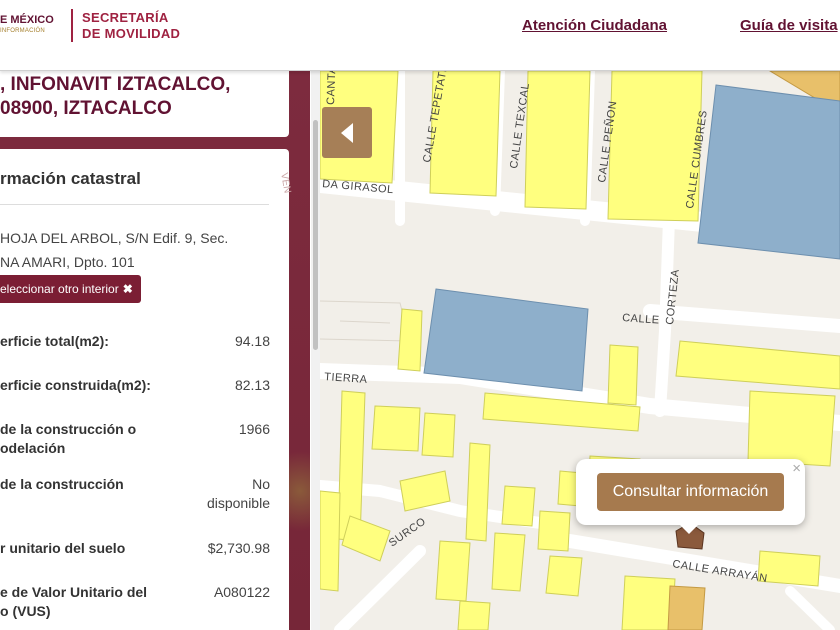 This screenshot has height=630, width=840. What do you see at coordinates (59, 289) in the screenshot?
I see `change-interior-label: eleccionar otro interior` at bounding box center [59, 289].